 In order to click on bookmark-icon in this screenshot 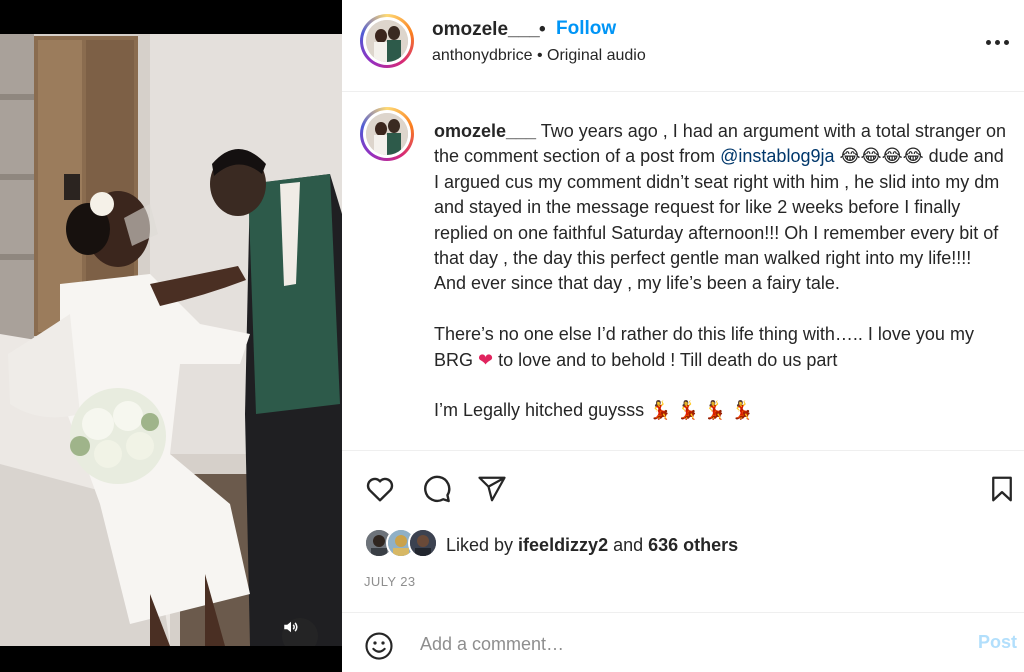, I will do `click(1002, 489)`.